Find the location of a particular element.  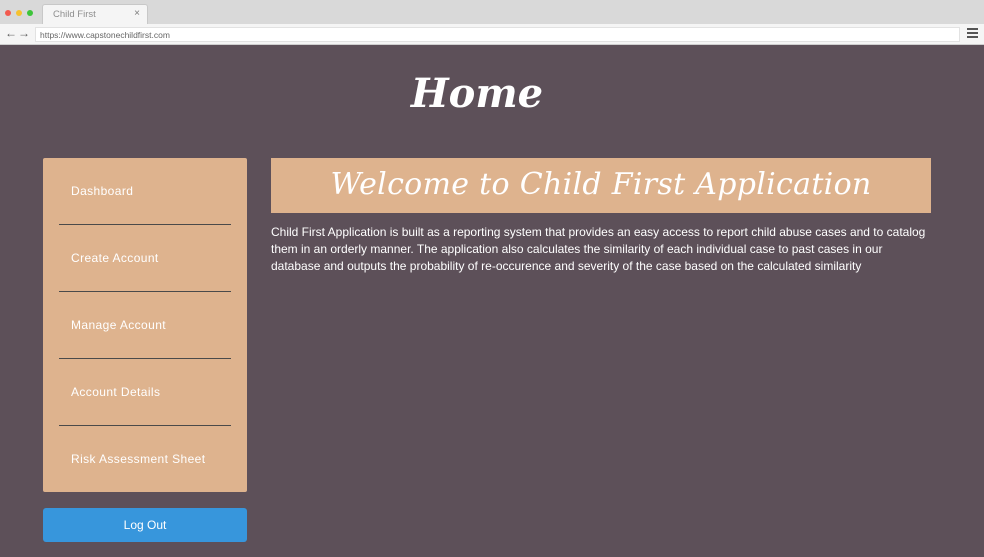

tab-close-icon: × is located at coordinates (137, 13).